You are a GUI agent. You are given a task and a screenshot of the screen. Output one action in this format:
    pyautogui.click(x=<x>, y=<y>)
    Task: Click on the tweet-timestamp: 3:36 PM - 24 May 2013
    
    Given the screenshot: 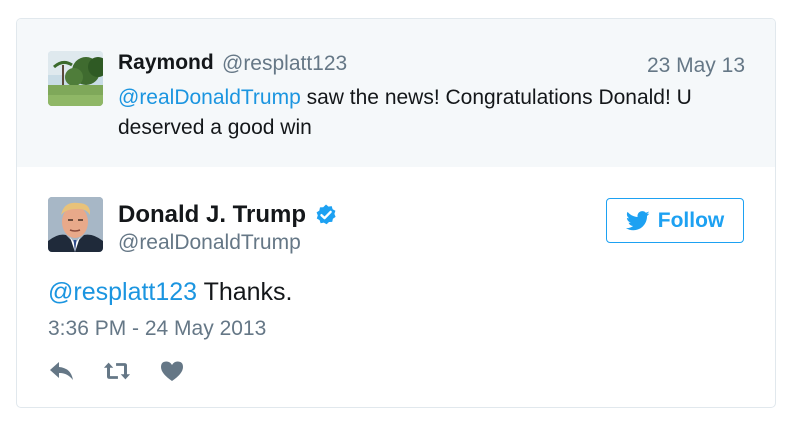 What is the action you would take?
    pyautogui.click(x=157, y=329)
    